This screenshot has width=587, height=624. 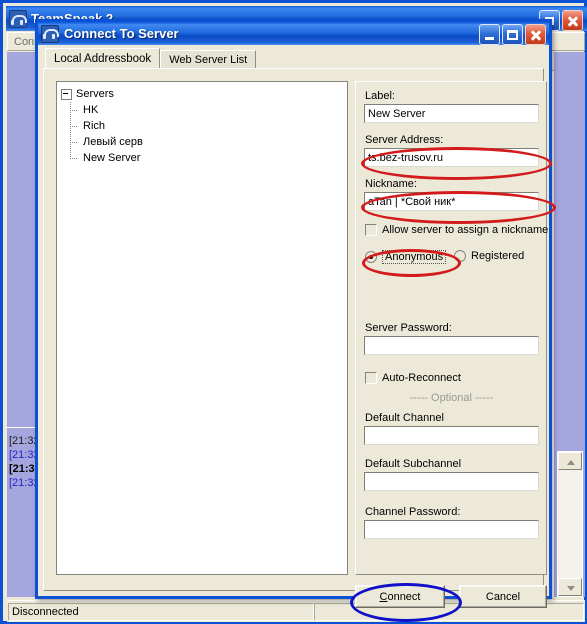 I want to click on auto-reconnect-checkbox, so click(x=371, y=378).